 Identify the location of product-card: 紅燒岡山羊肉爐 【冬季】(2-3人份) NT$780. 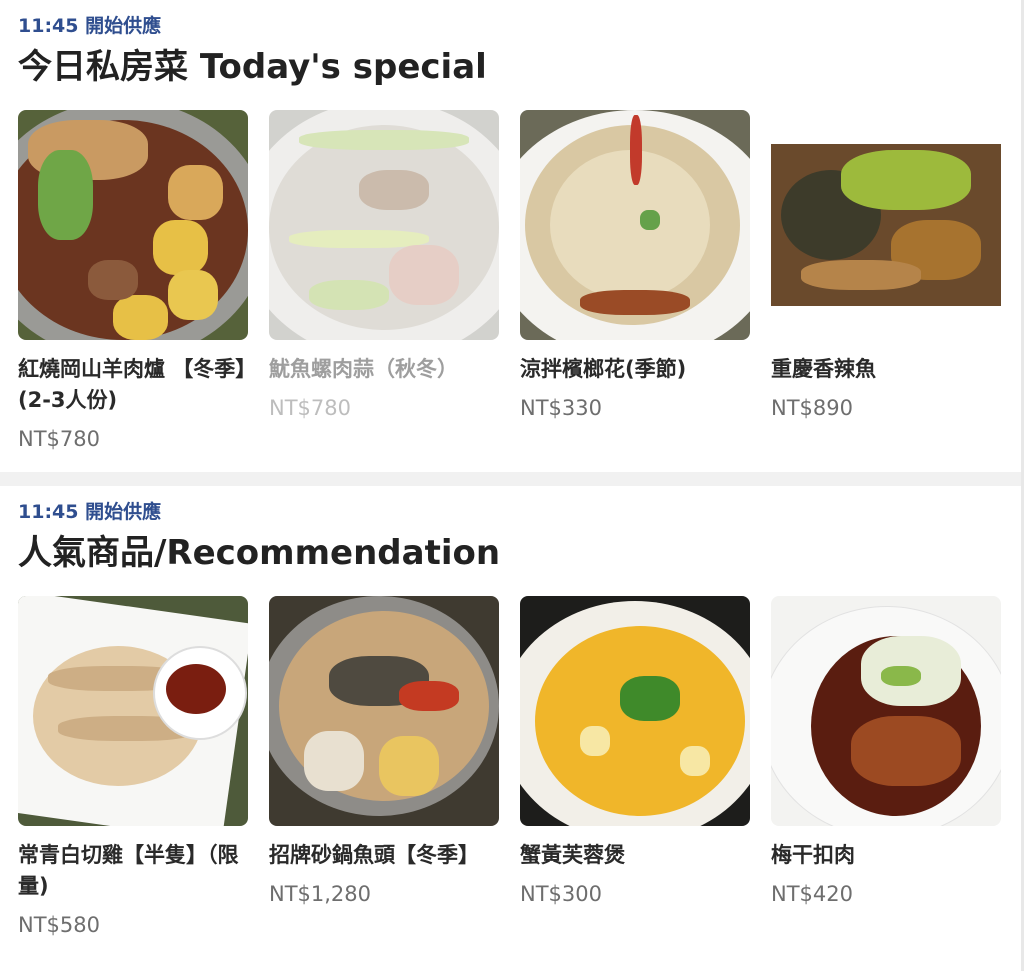
(133, 281).